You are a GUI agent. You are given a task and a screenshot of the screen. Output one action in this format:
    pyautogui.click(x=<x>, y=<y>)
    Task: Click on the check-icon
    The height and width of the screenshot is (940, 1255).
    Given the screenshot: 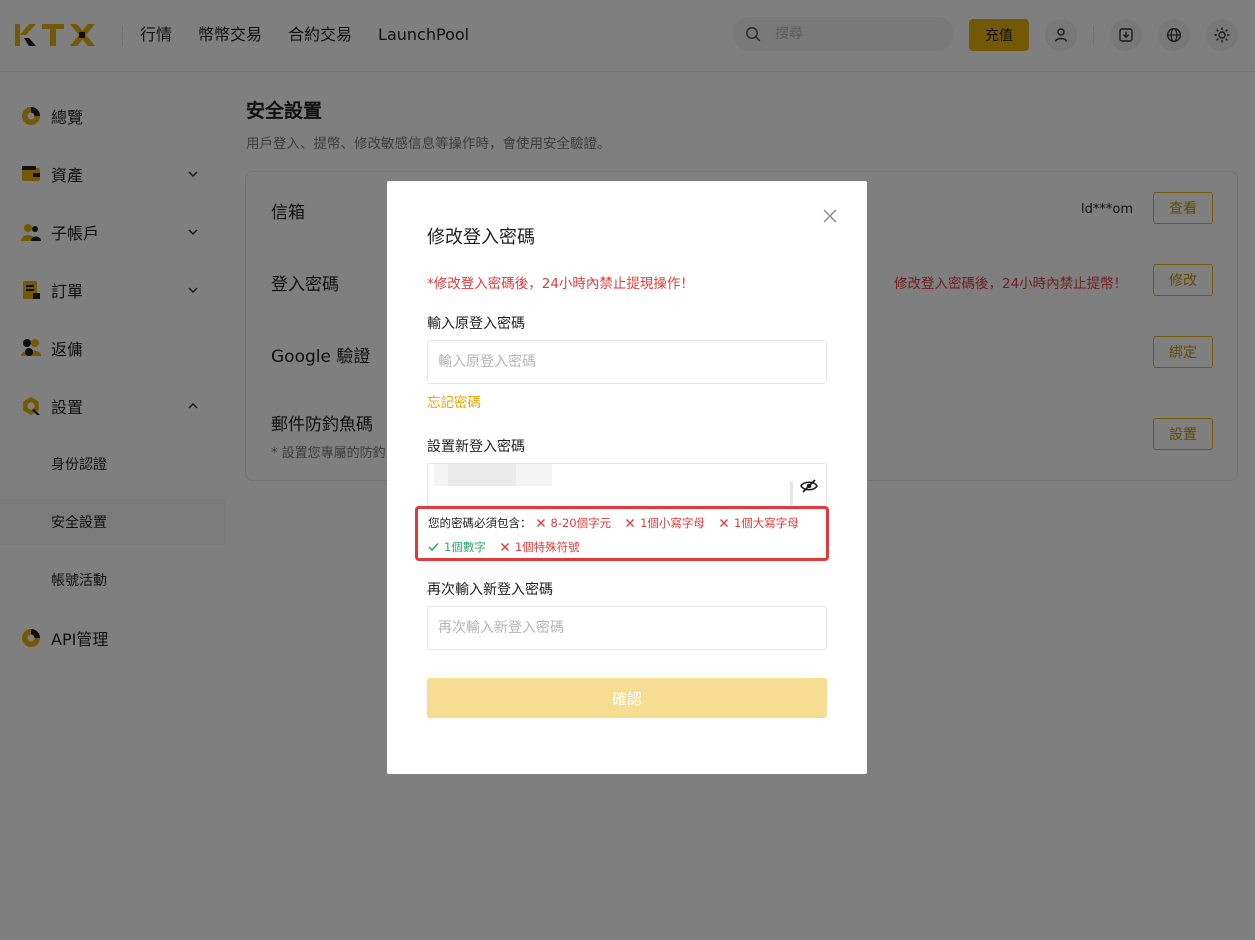 What is the action you would take?
    pyautogui.click(x=433, y=547)
    